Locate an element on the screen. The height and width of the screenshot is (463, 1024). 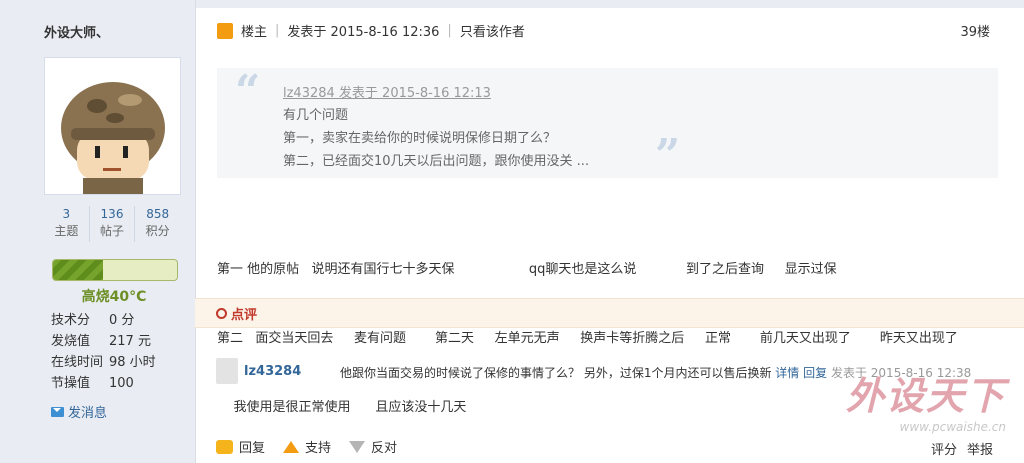
post-header: 楼主 | 发表于 2015-8-16 12:36 | 只看该作者 is located at coordinates (371, 30).